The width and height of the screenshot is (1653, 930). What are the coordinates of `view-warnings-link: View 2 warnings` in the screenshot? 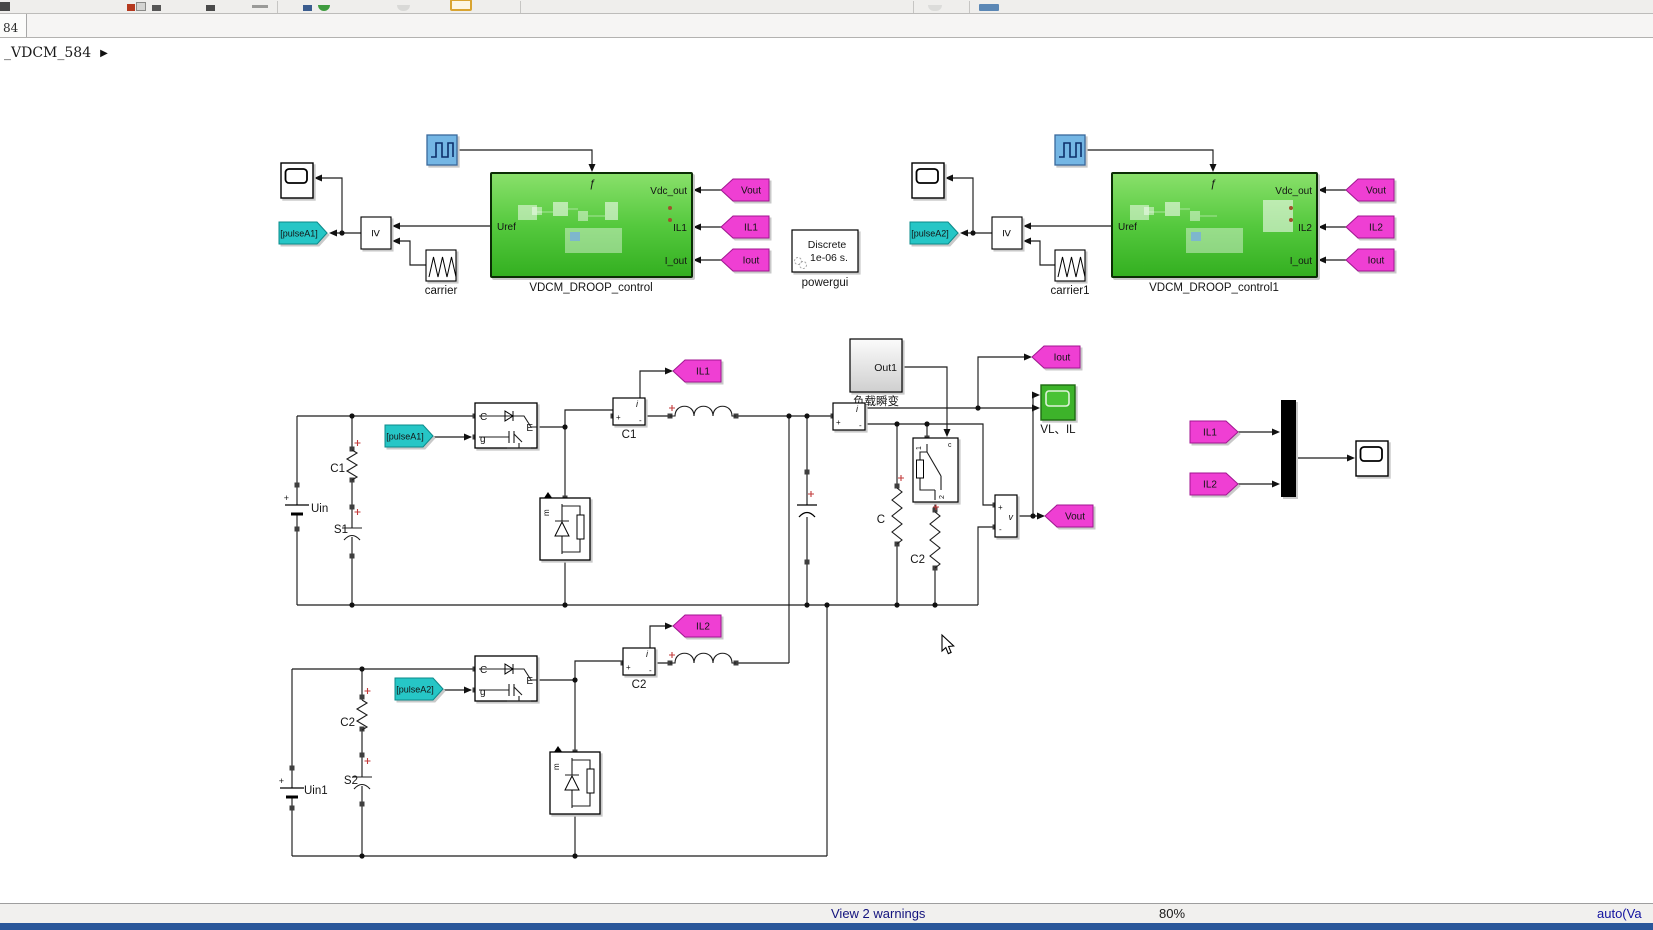 It's located at (878, 913).